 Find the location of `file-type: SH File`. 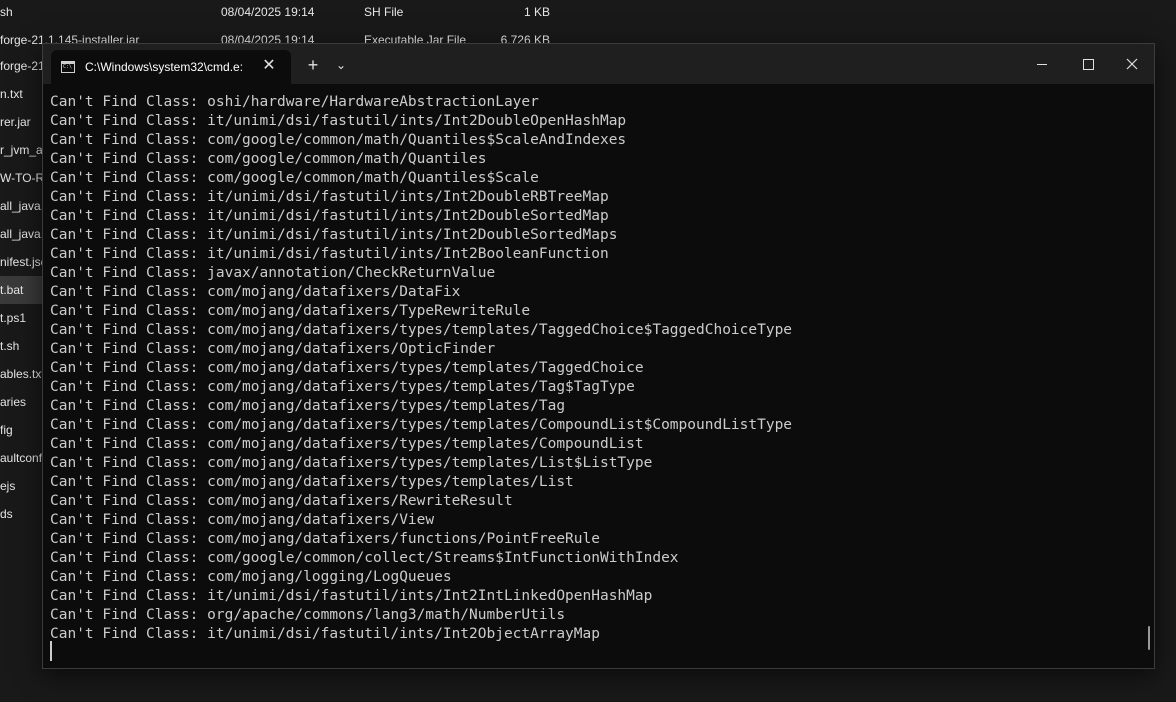

file-type: SH File is located at coordinates (384, 12).